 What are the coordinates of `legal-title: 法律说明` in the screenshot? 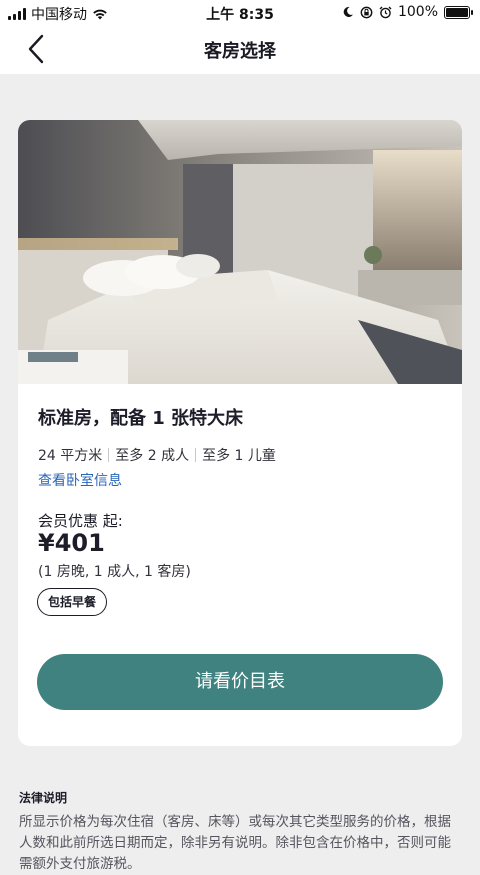 It's located at (43, 798).